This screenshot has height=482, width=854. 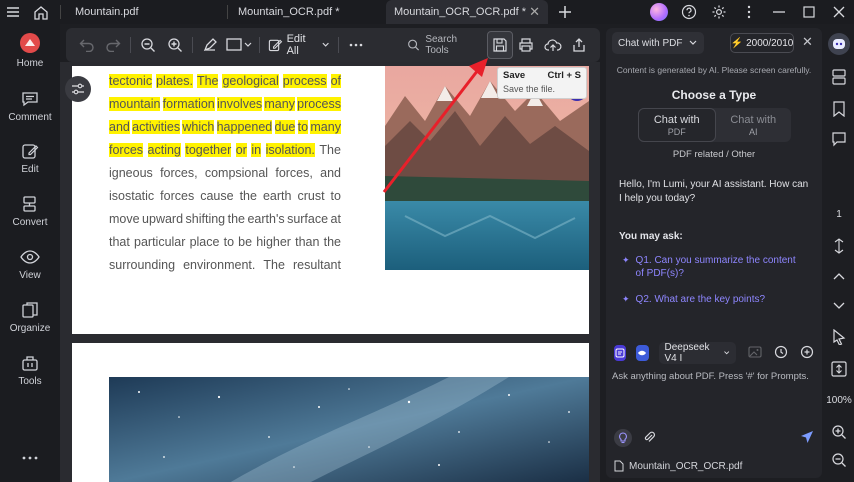 I want to click on word: forces,, so click(x=179, y=173).